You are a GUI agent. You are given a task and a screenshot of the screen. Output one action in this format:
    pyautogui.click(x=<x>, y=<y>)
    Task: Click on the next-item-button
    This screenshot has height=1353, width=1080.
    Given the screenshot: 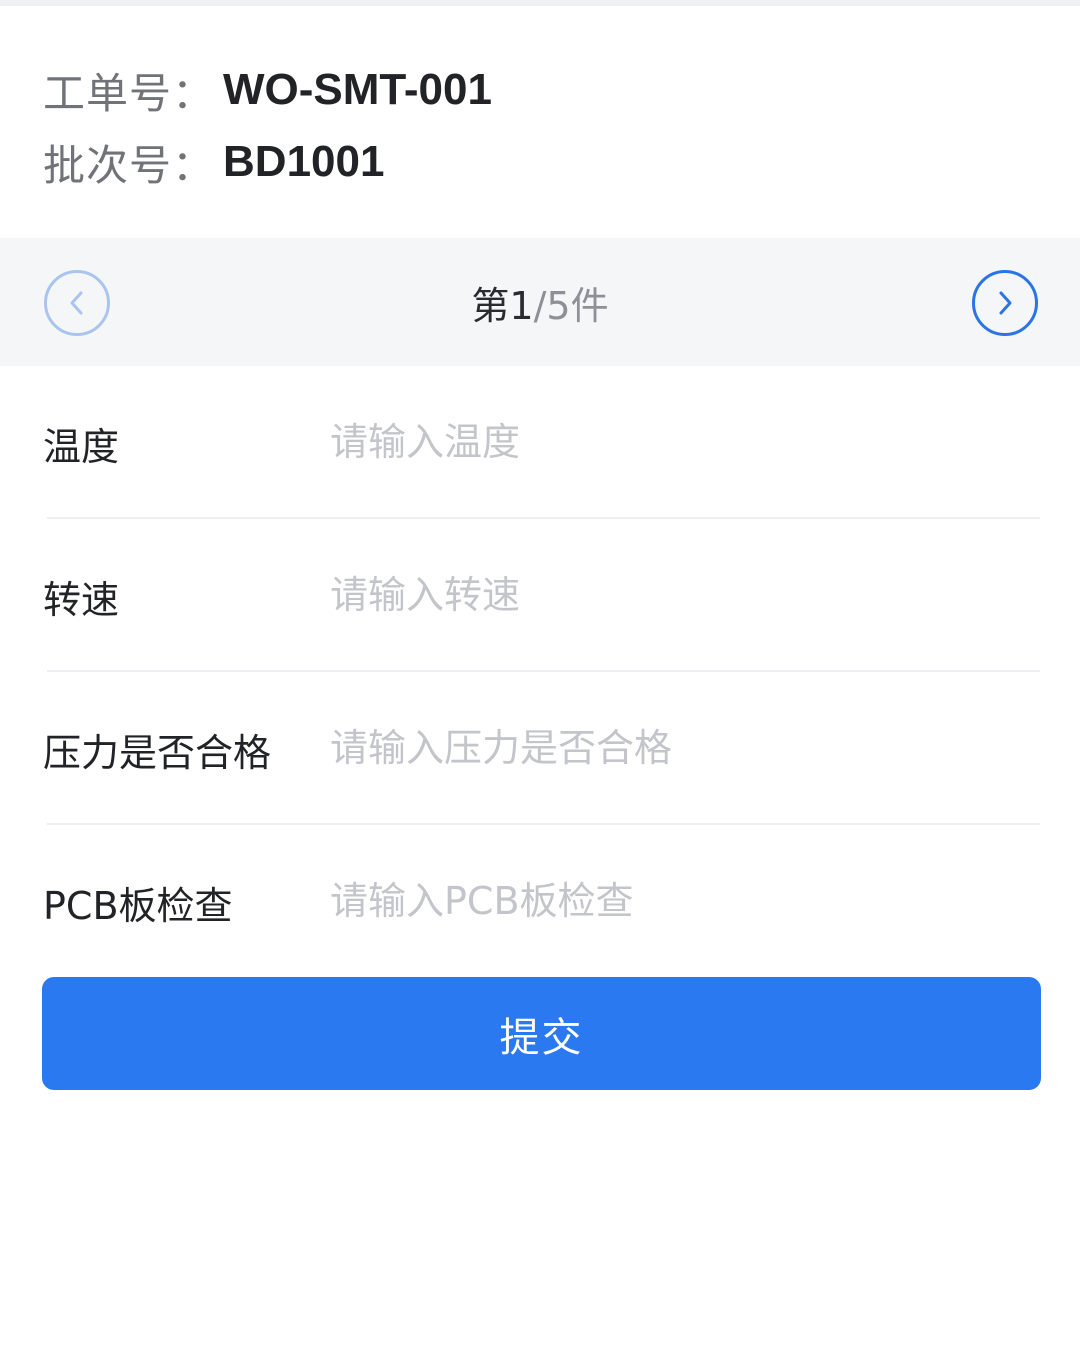 What is the action you would take?
    pyautogui.click(x=1005, y=303)
    